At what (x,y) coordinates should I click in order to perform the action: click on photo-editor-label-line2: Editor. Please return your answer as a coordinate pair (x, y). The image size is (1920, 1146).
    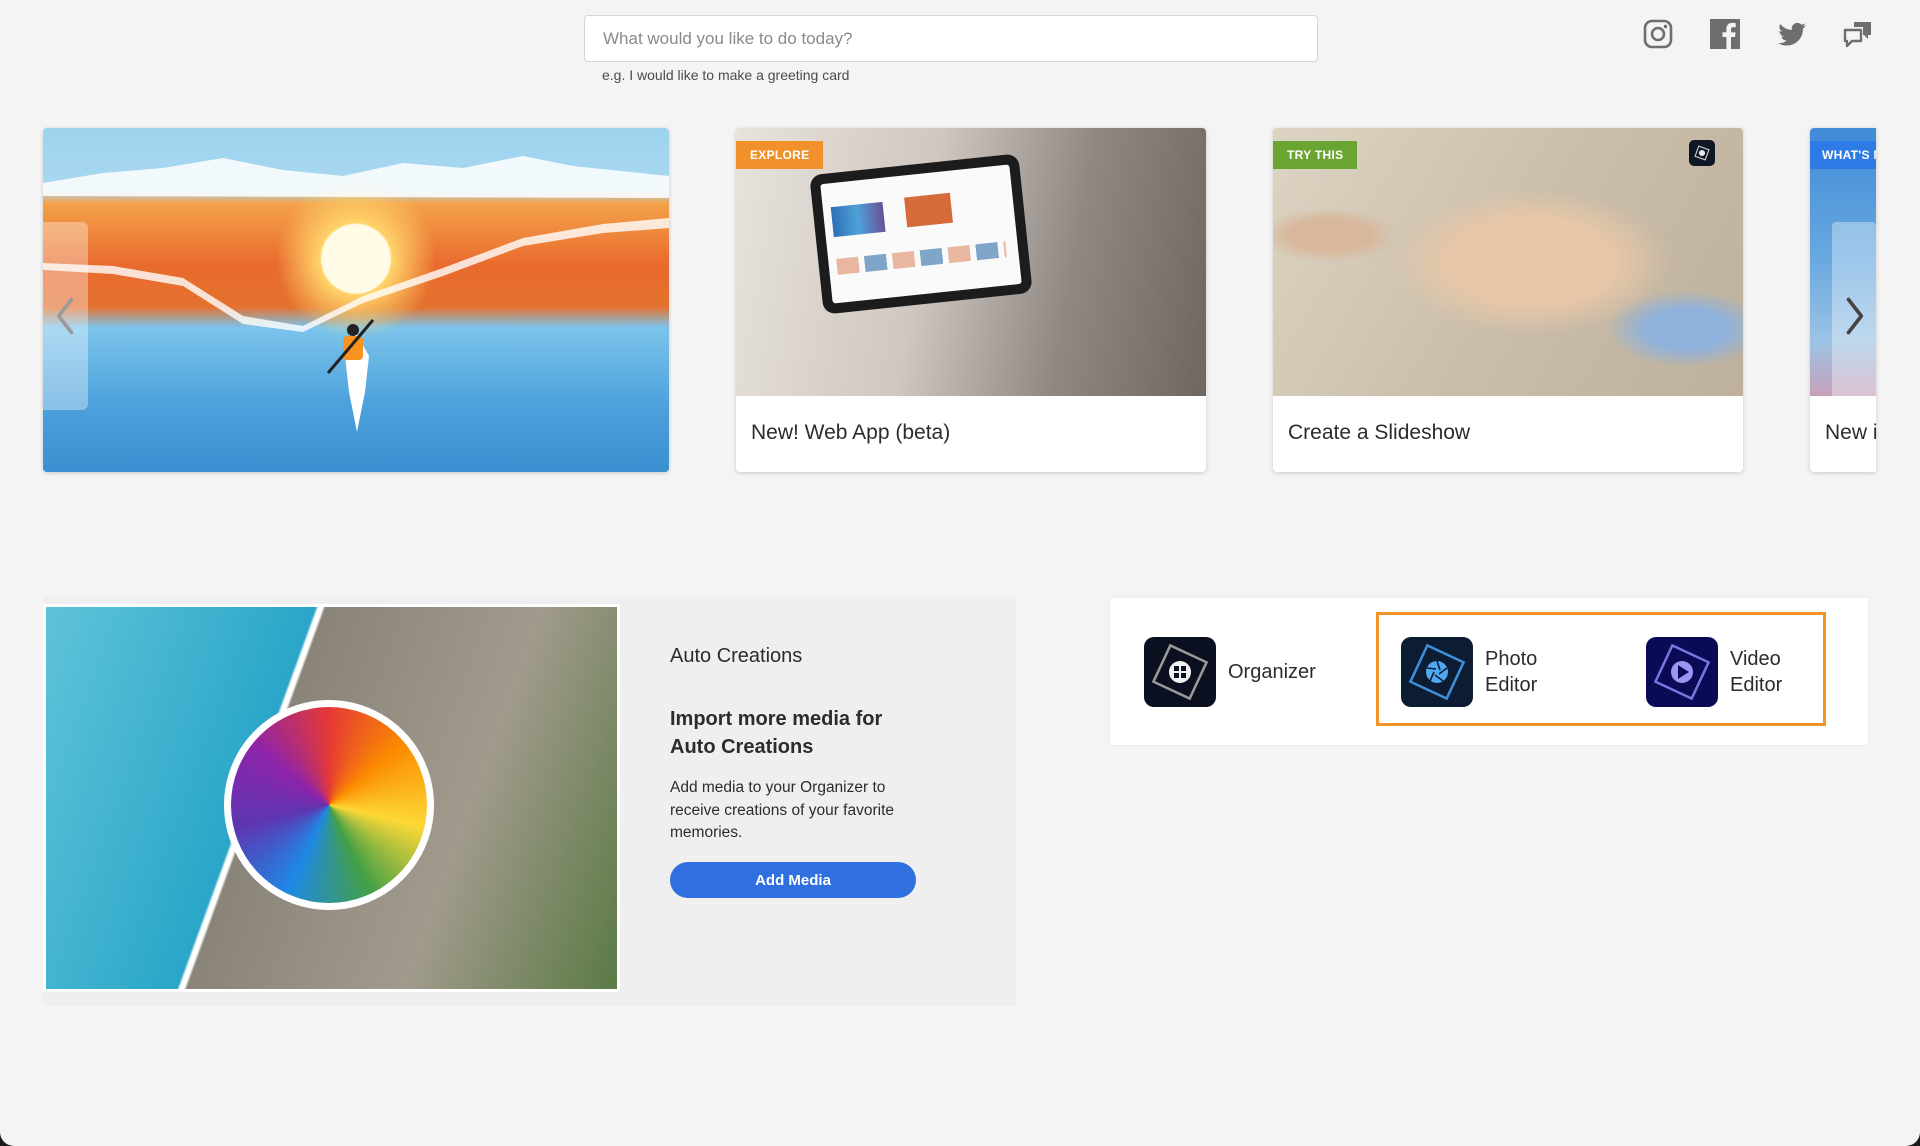
    Looking at the image, I should click on (1511, 685).